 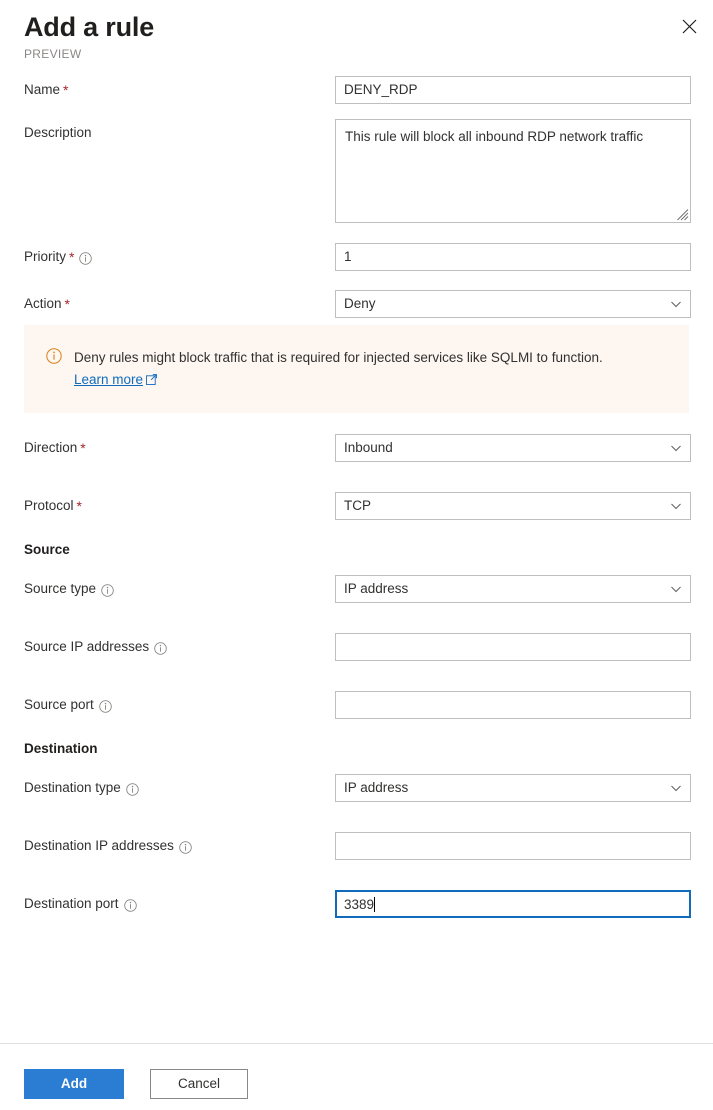 What do you see at coordinates (59, 704) in the screenshot?
I see `source-port-label-text: Source port` at bounding box center [59, 704].